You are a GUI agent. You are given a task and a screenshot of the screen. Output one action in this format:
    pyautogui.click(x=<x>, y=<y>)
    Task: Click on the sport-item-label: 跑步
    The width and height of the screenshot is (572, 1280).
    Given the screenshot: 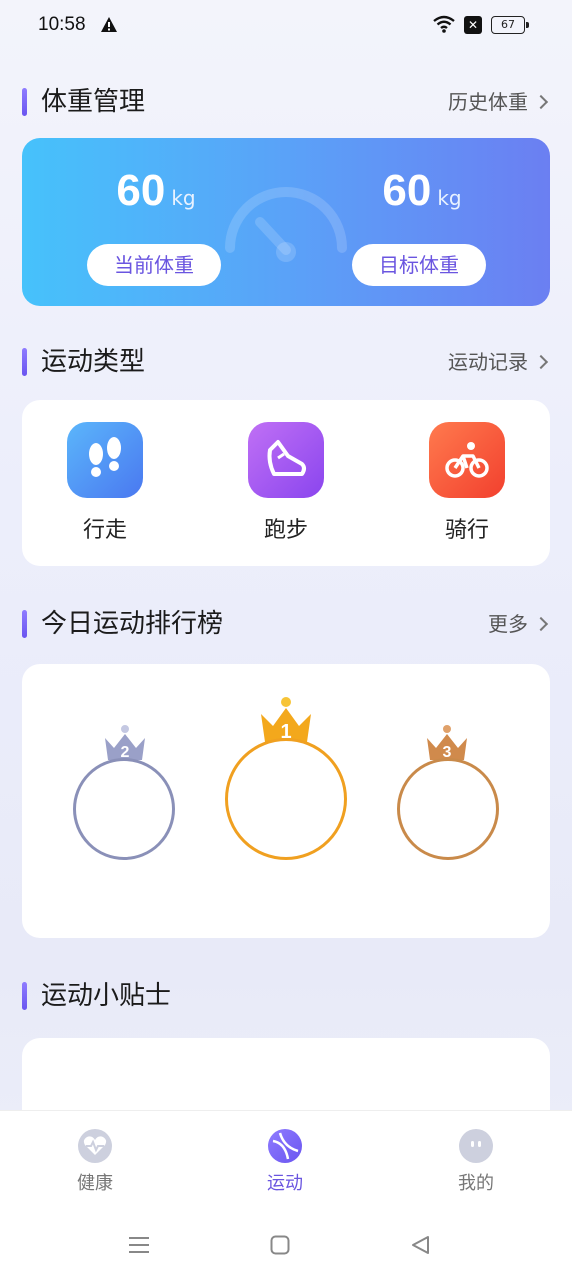 What is the action you would take?
    pyautogui.click(x=285, y=530)
    